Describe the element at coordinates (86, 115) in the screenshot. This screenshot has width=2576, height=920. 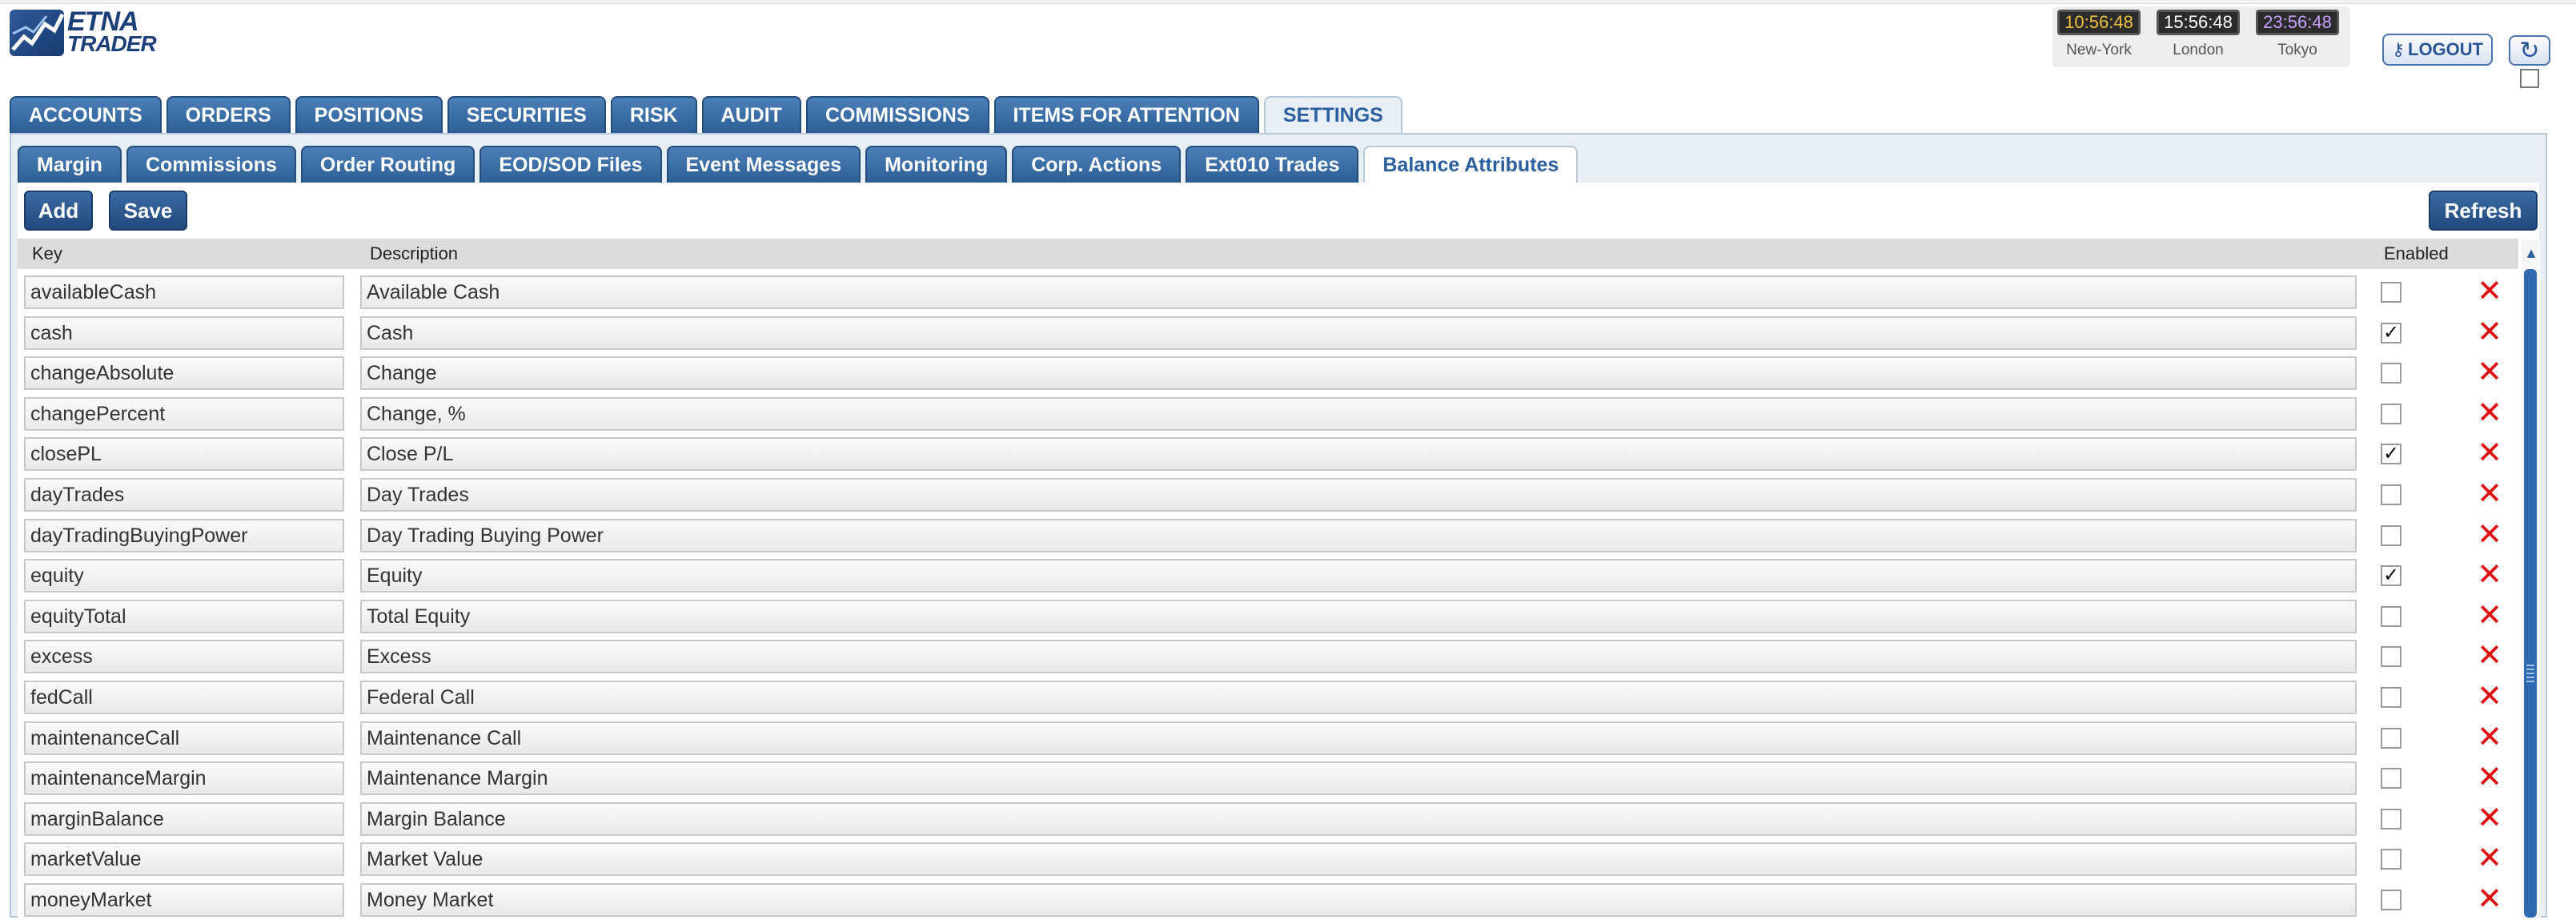
I see `tab-accounts: ACCOUNTS` at that location.